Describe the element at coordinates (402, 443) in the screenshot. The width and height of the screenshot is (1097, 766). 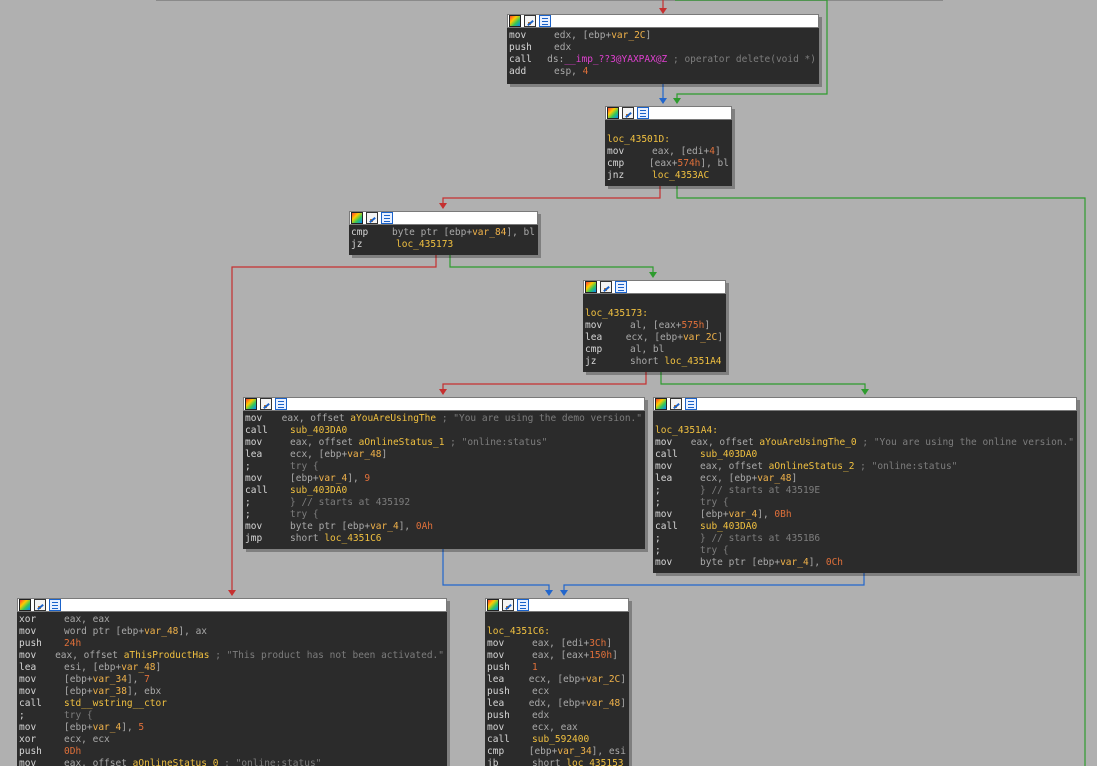
I see `operand-name: aOnlineStatus_1` at that location.